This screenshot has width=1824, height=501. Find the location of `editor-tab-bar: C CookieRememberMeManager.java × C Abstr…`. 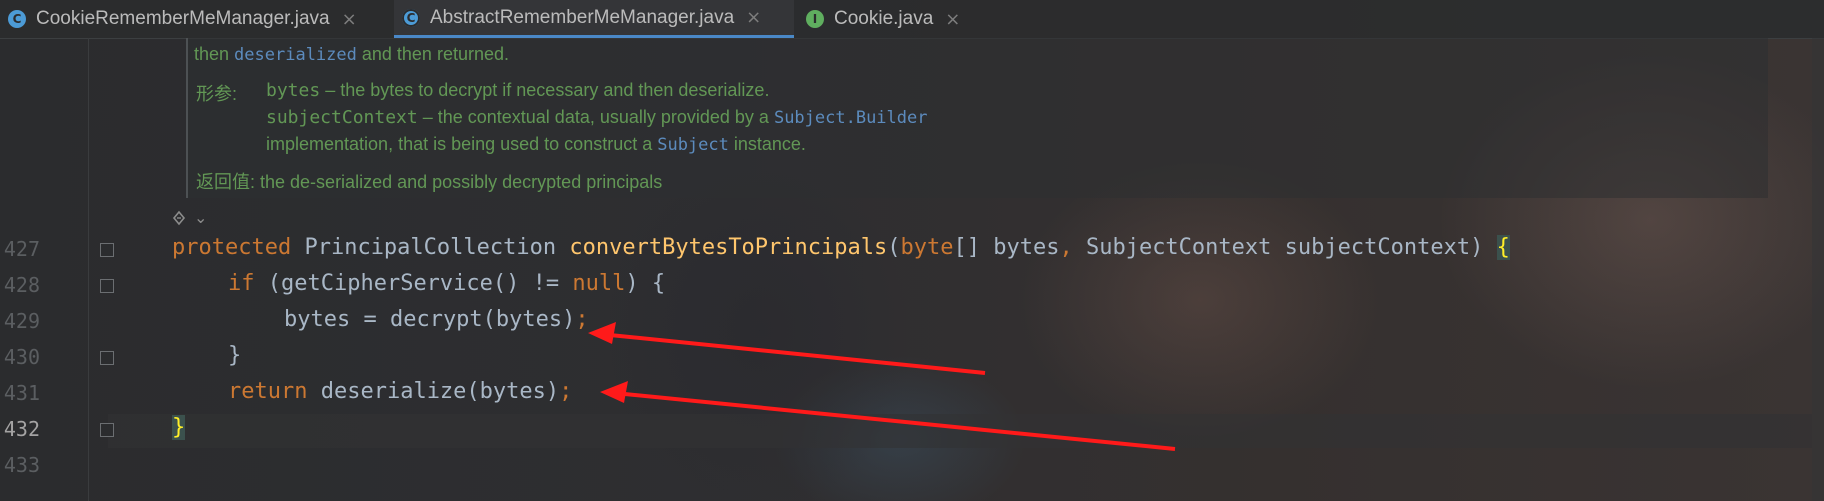

editor-tab-bar: C CookieRememberMeManager.java × C Abstr… is located at coordinates (912, 19).